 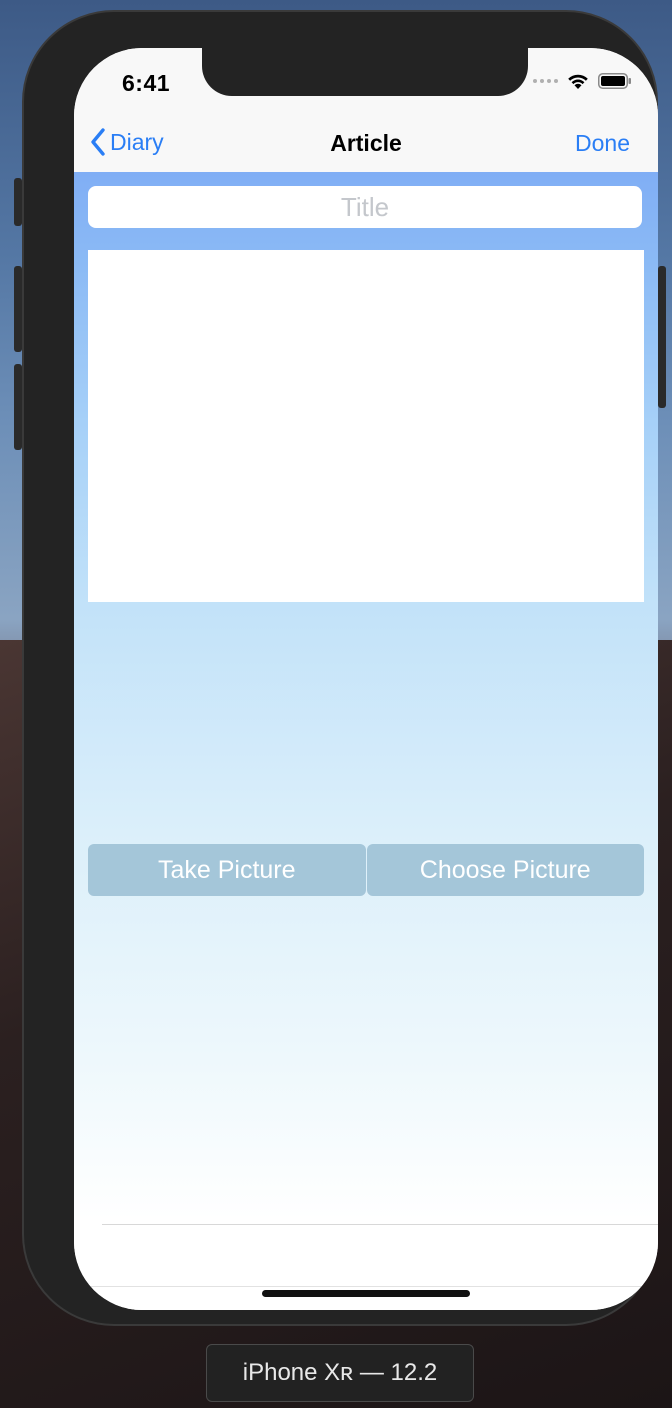 What do you see at coordinates (18, 202) in the screenshot?
I see `silent-switch` at bounding box center [18, 202].